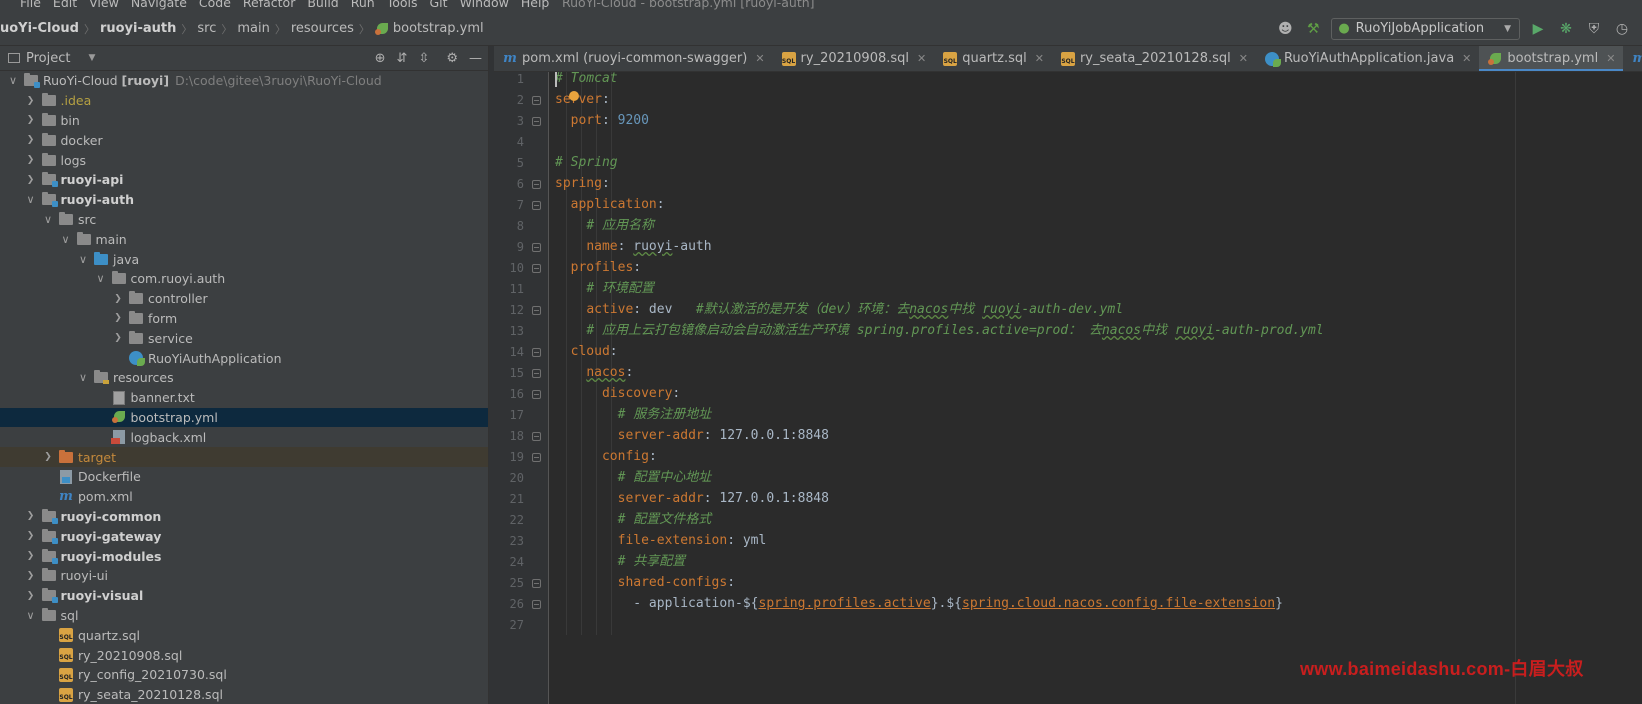 The width and height of the screenshot is (1642, 704). Describe the element at coordinates (244, 417) in the screenshot. I see `tree-item: ❯bootstrap.yml` at that location.